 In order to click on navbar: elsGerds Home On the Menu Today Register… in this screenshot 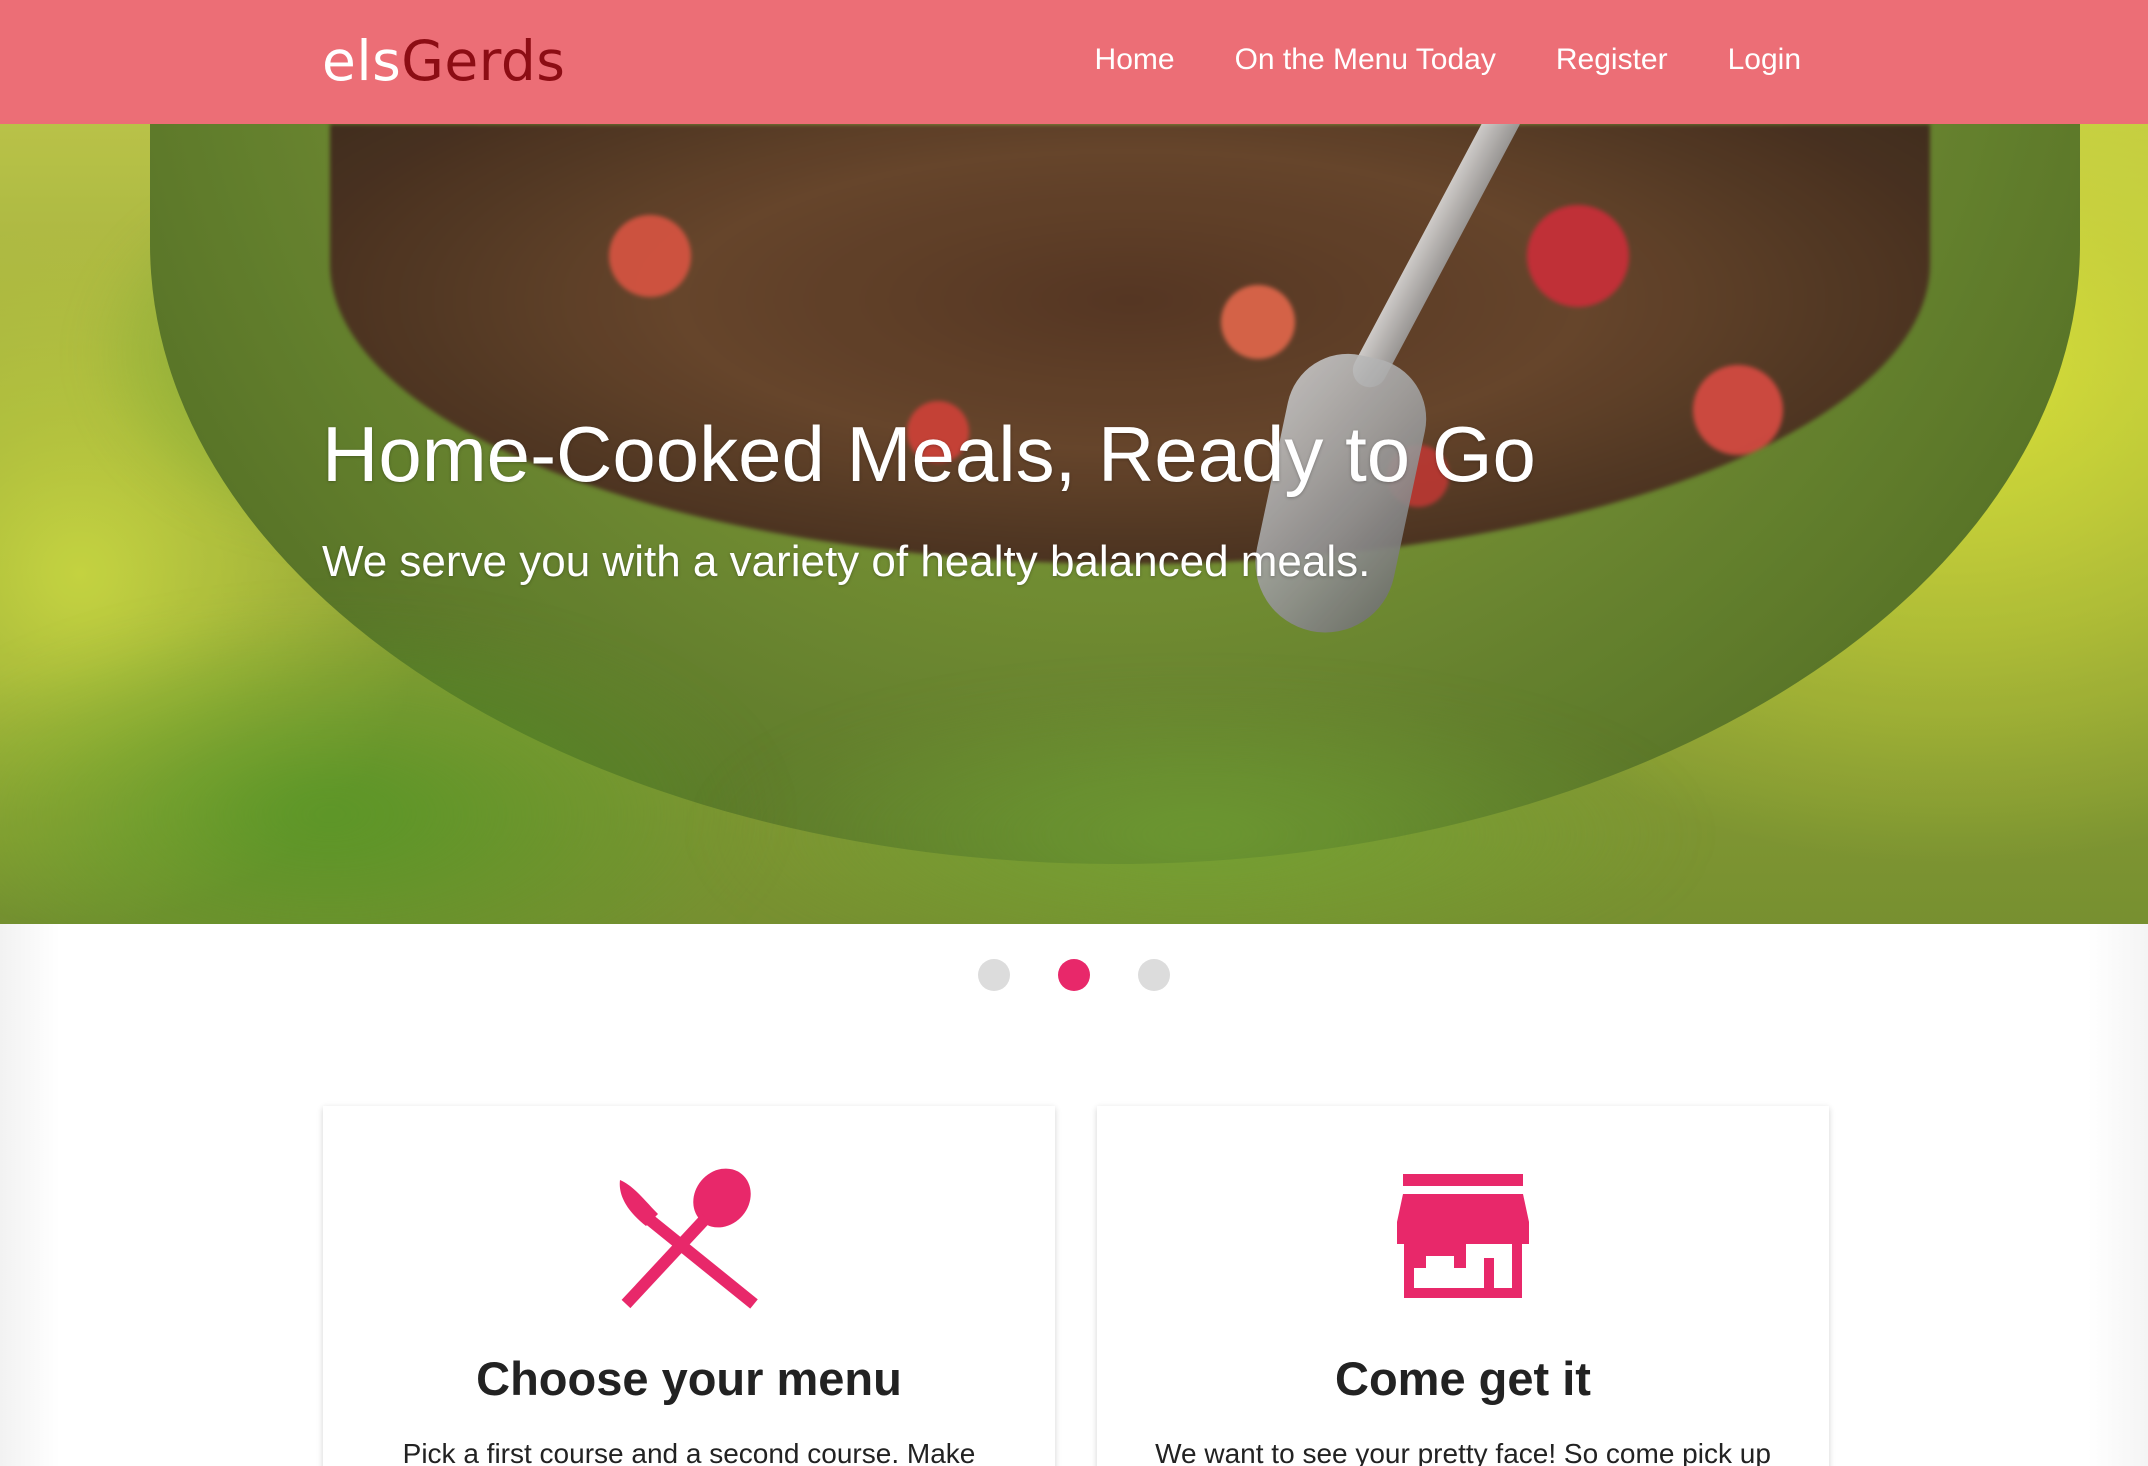, I will do `click(1074, 62)`.